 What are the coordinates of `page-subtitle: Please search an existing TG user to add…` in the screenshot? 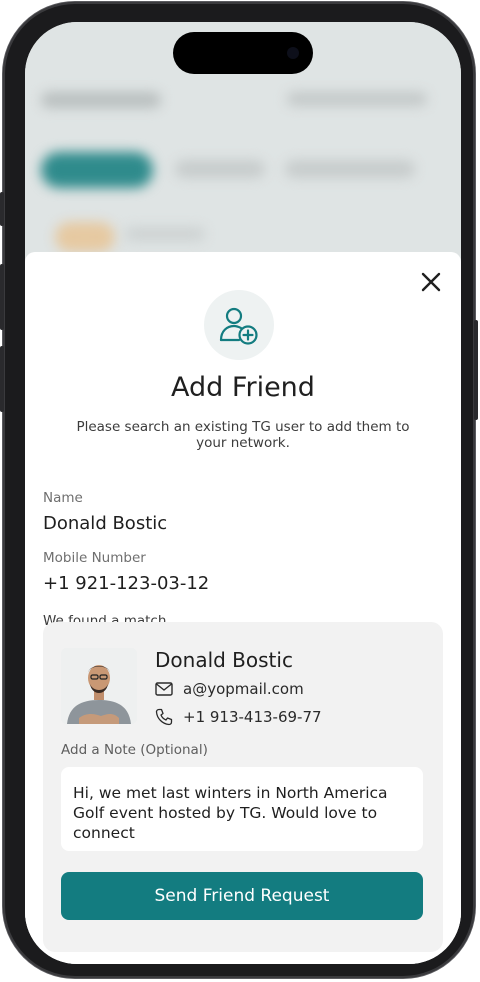 It's located at (243, 435).